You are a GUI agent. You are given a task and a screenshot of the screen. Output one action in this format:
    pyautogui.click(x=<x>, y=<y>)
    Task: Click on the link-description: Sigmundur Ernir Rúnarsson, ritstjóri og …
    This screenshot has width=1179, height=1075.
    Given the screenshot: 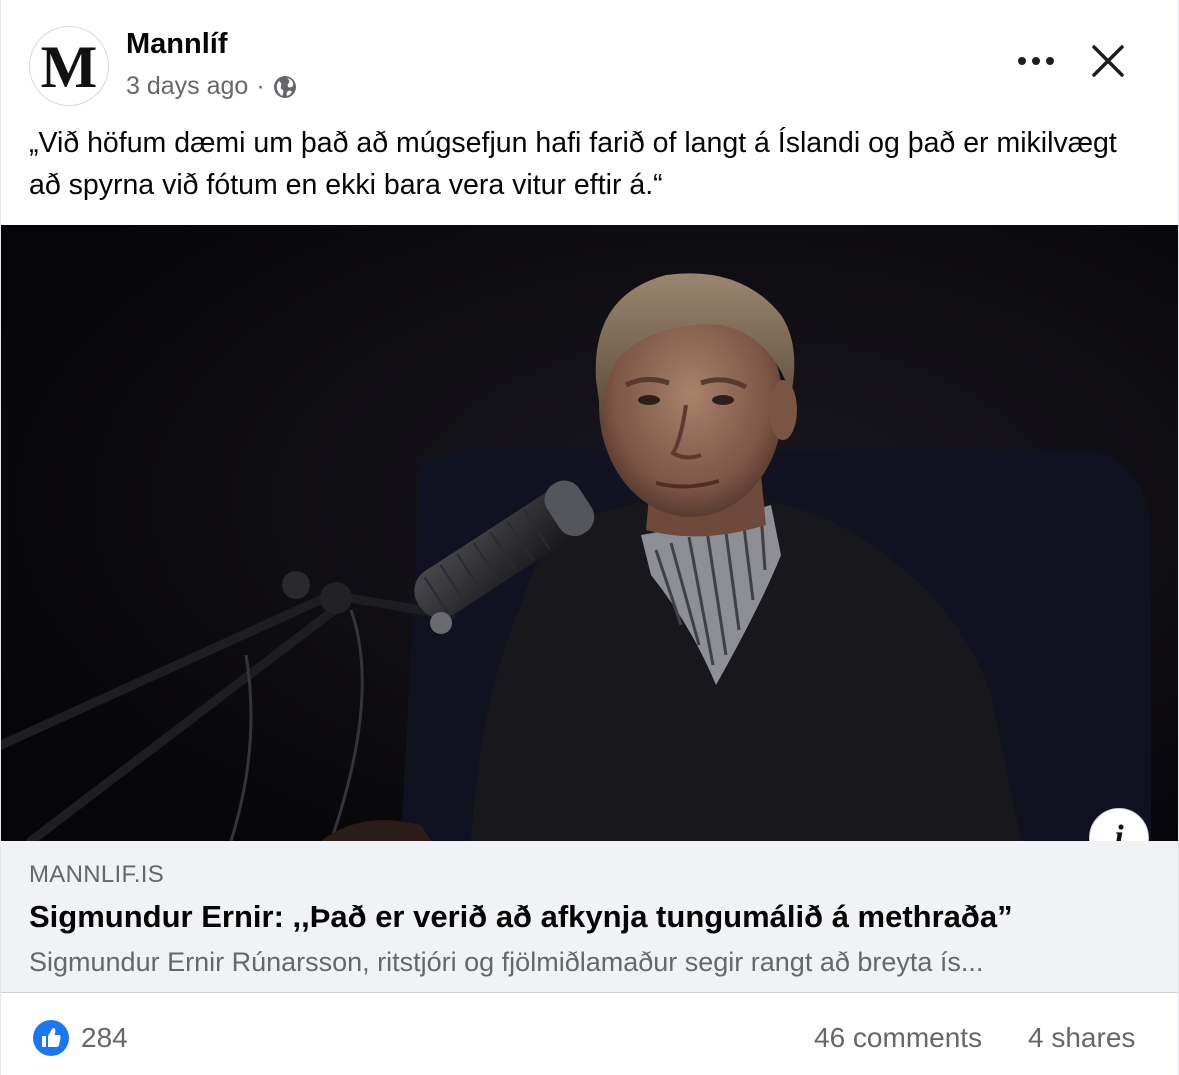 What is the action you would take?
    pyautogui.click(x=506, y=962)
    